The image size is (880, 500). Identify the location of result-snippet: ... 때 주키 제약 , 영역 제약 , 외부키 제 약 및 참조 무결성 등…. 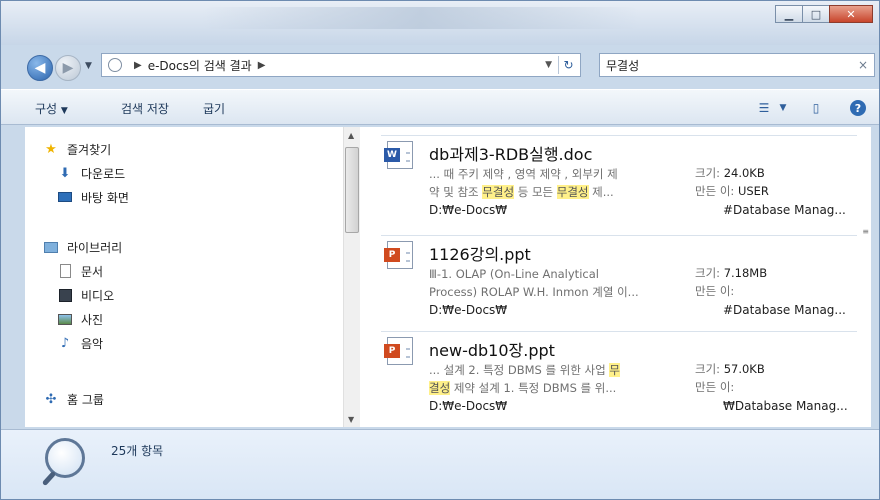
(557, 183).